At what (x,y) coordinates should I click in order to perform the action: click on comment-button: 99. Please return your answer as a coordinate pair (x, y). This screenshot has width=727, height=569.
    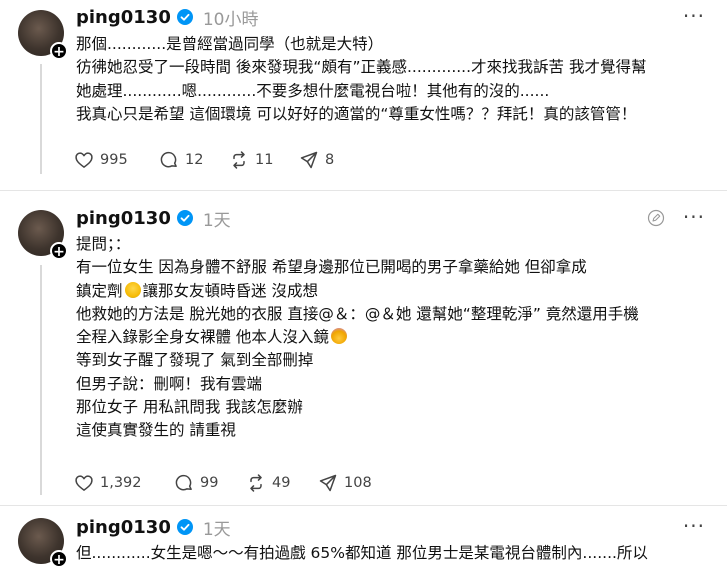
    Looking at the image, I should click on (210, 483).